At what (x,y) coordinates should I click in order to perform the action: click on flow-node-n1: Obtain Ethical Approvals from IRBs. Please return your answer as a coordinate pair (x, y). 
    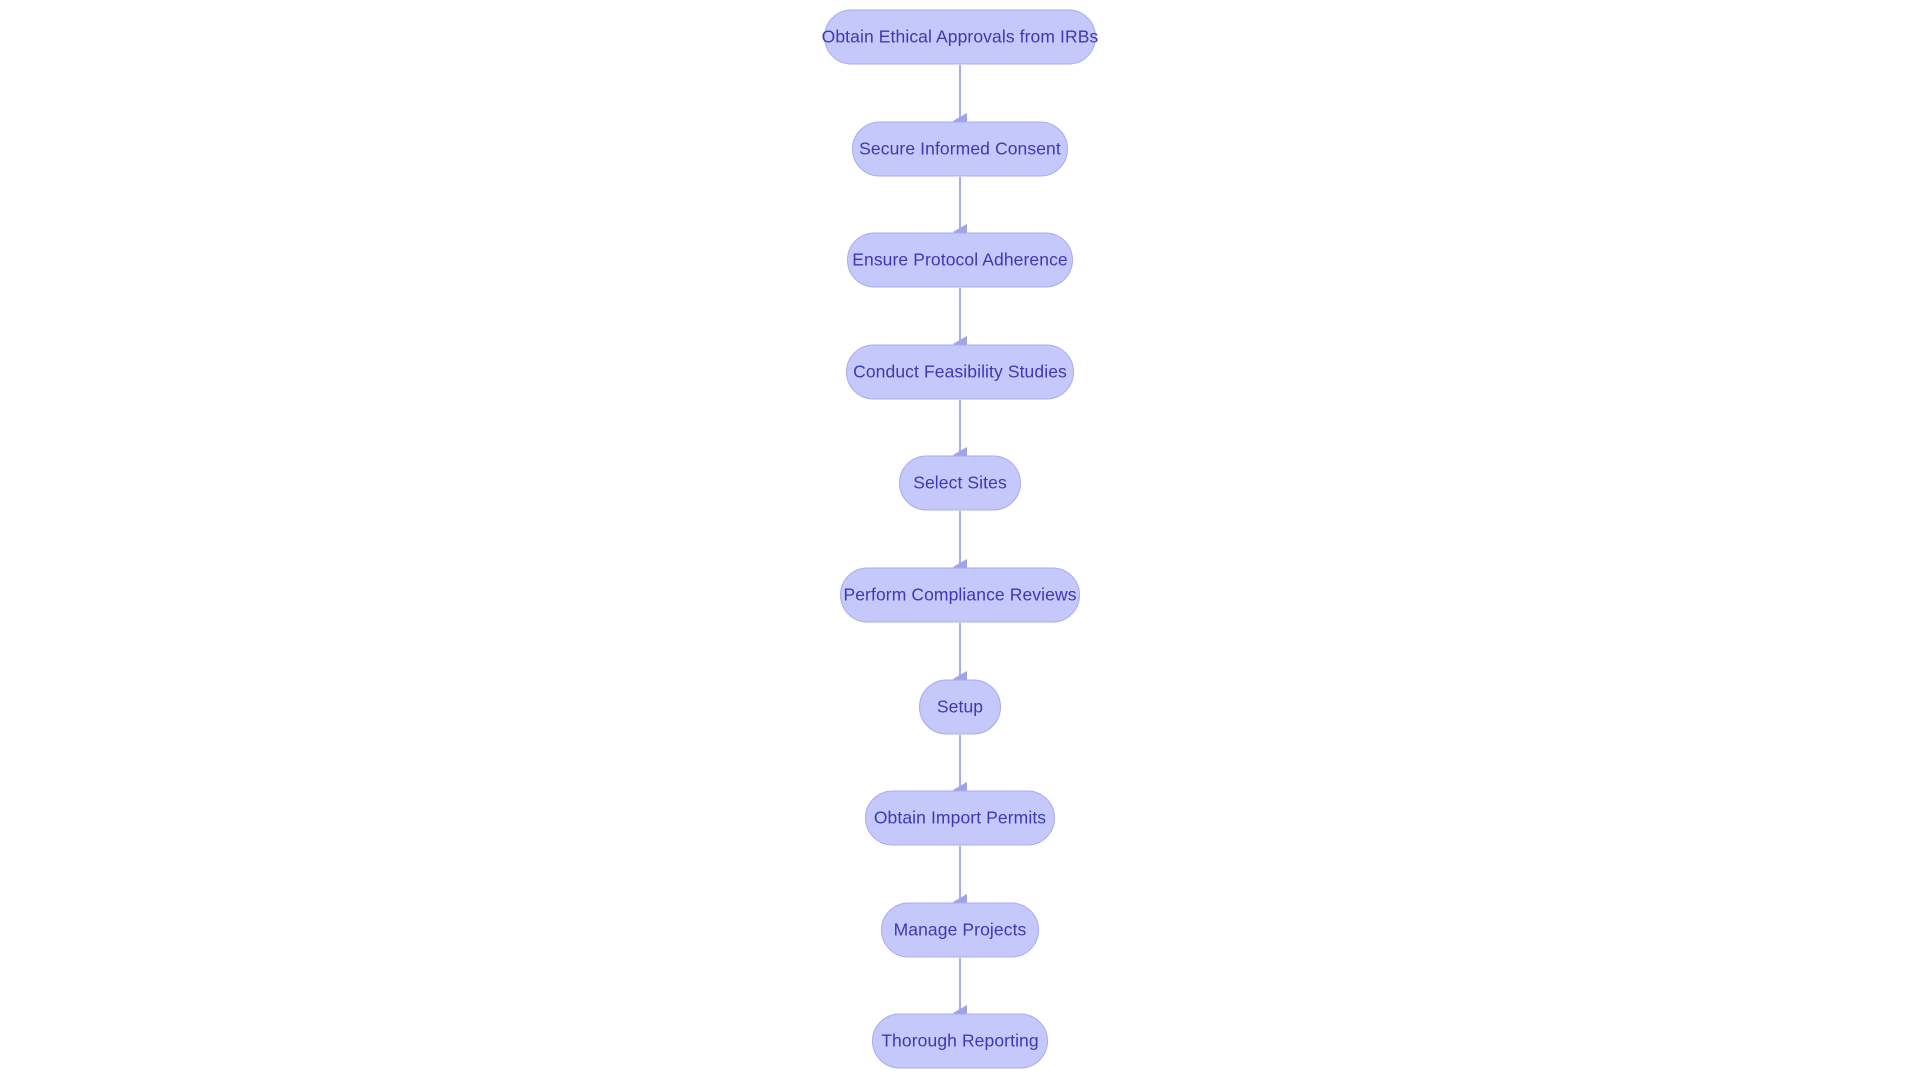
    Looking at the image, I should click on (960, 37).